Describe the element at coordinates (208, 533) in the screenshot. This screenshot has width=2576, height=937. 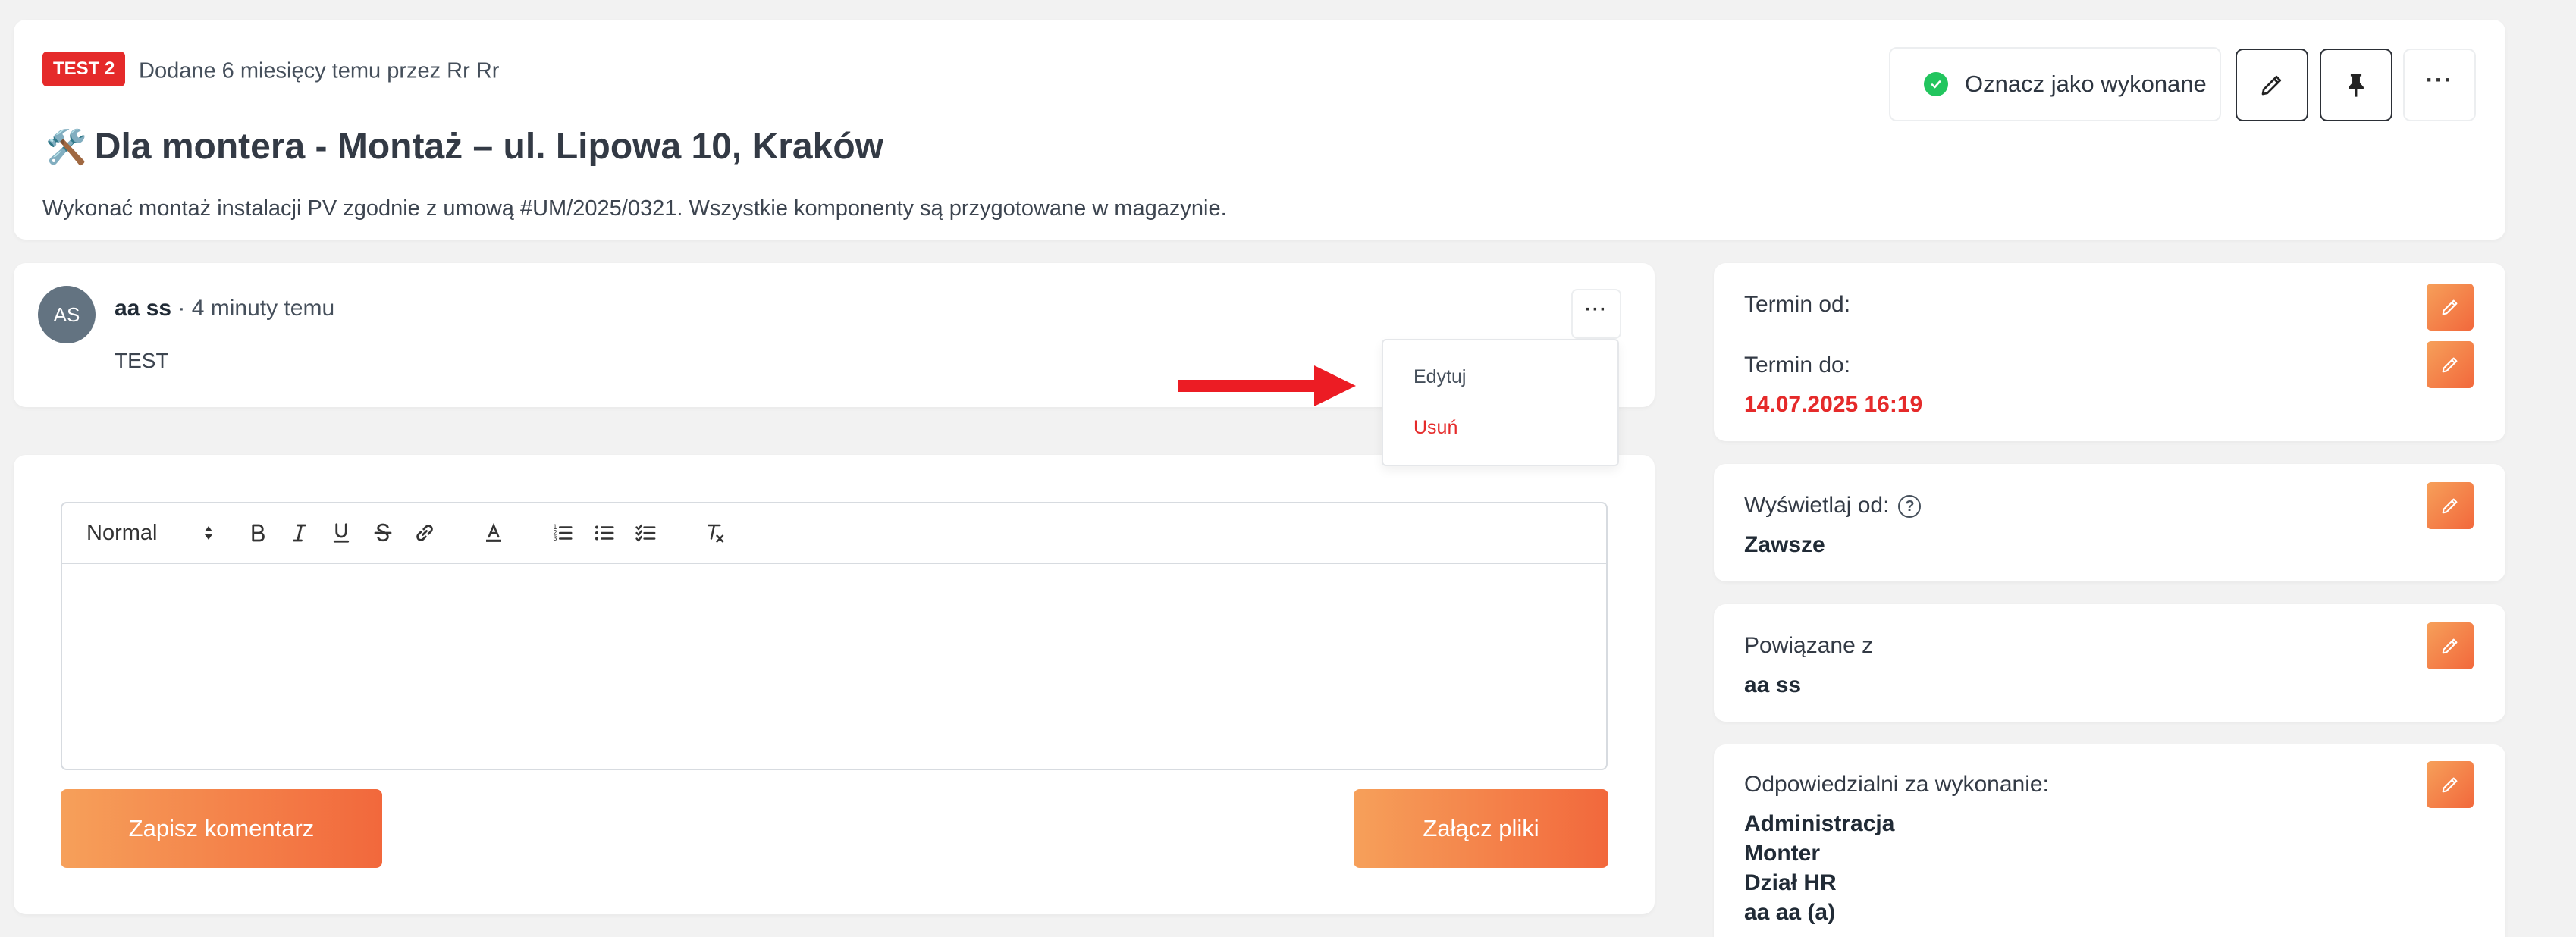
I see `sort-arrows-icon` at that location.